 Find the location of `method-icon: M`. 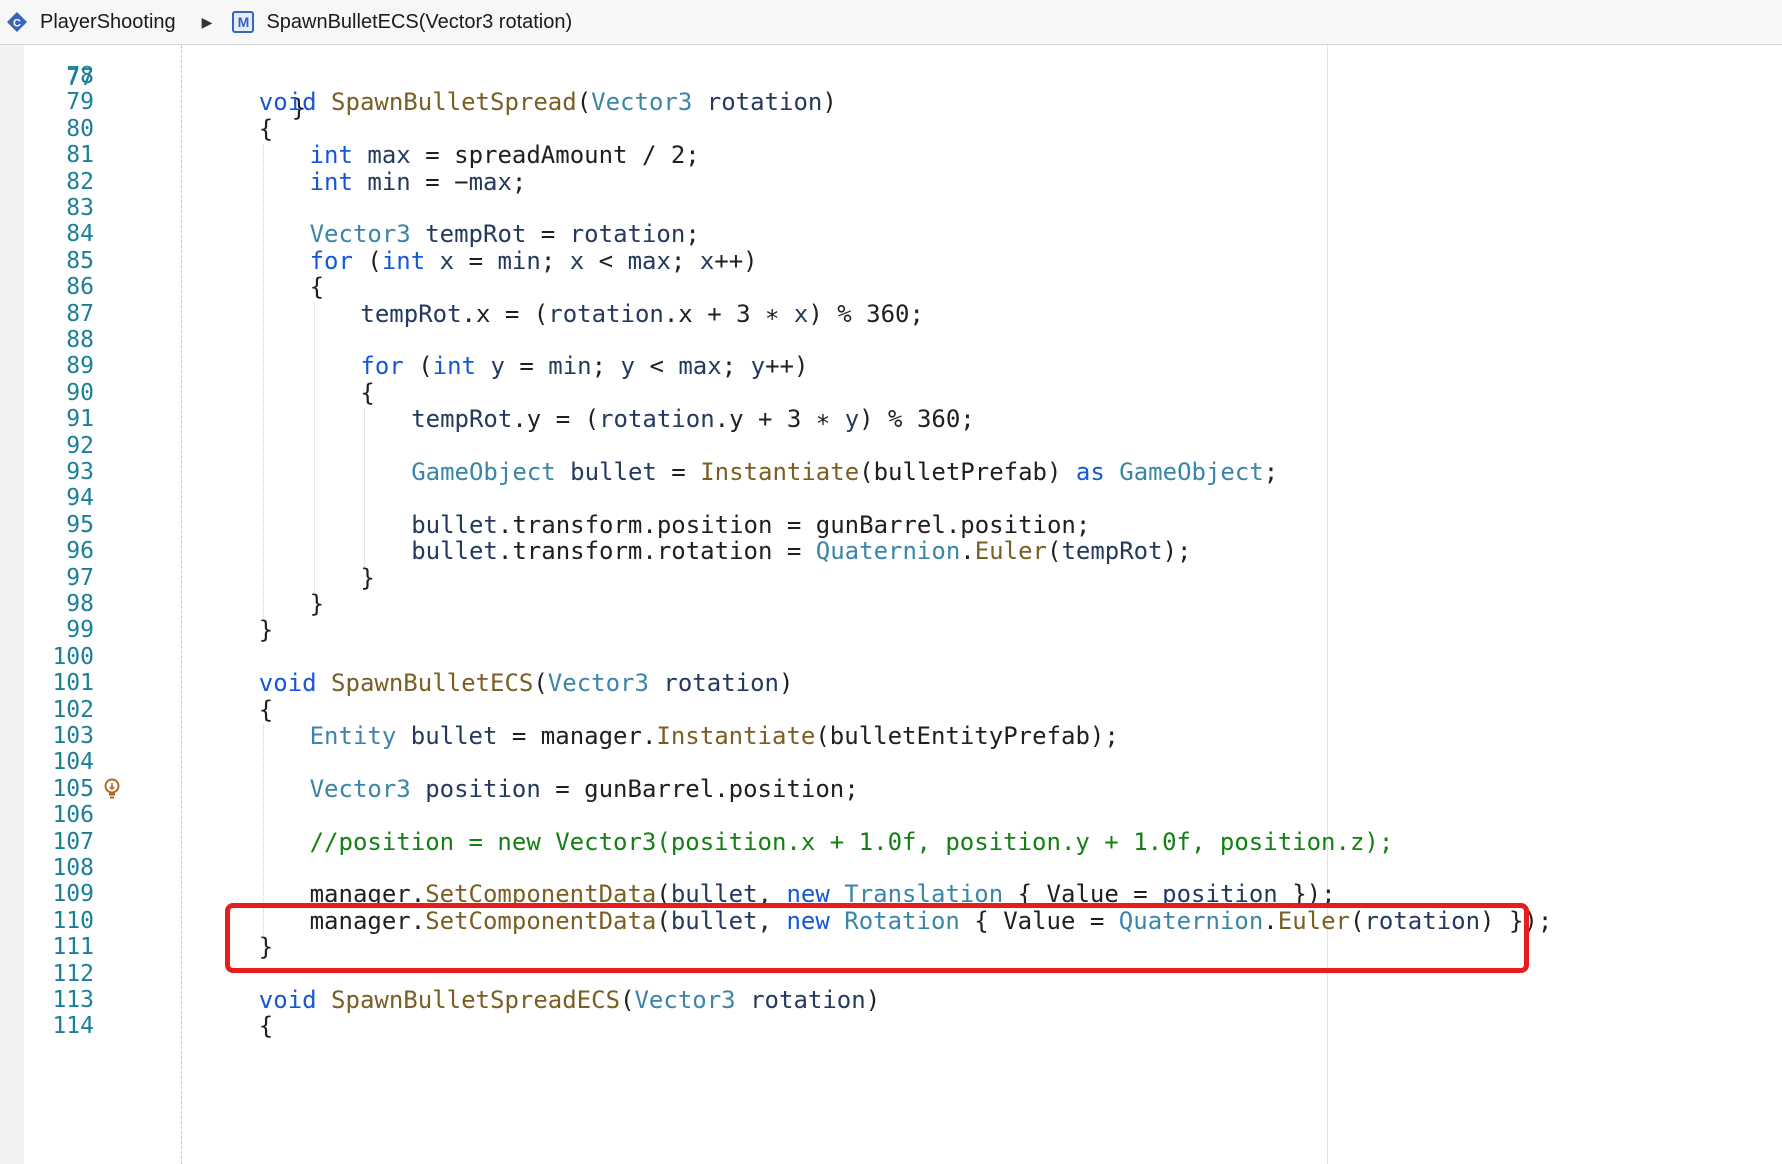

method-icon: M is located at coordinates (243, 22).